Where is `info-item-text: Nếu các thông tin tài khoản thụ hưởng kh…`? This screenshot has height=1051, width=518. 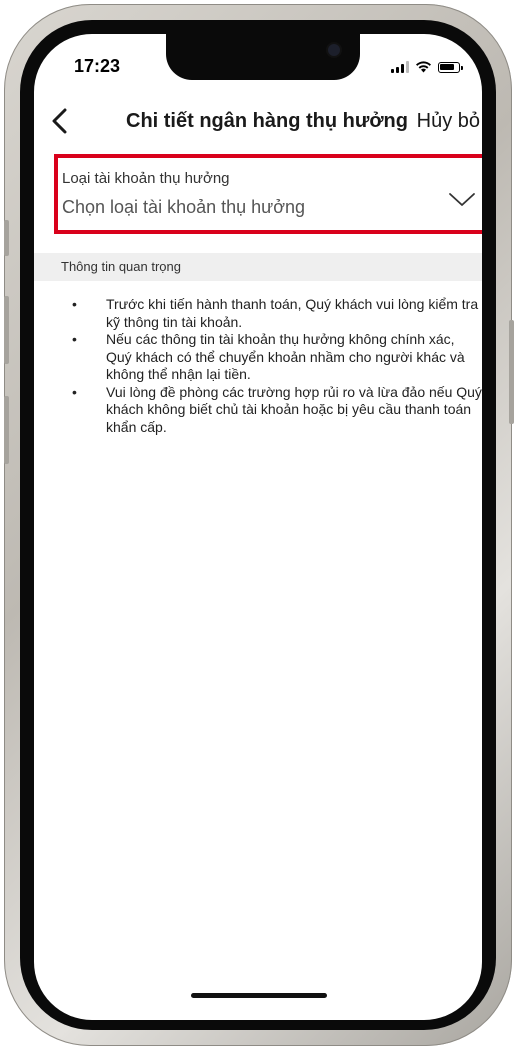 info-item-text: Nếu các thông tin tài khoản thụ hưởng kh… is located at coordinates (285, 356).